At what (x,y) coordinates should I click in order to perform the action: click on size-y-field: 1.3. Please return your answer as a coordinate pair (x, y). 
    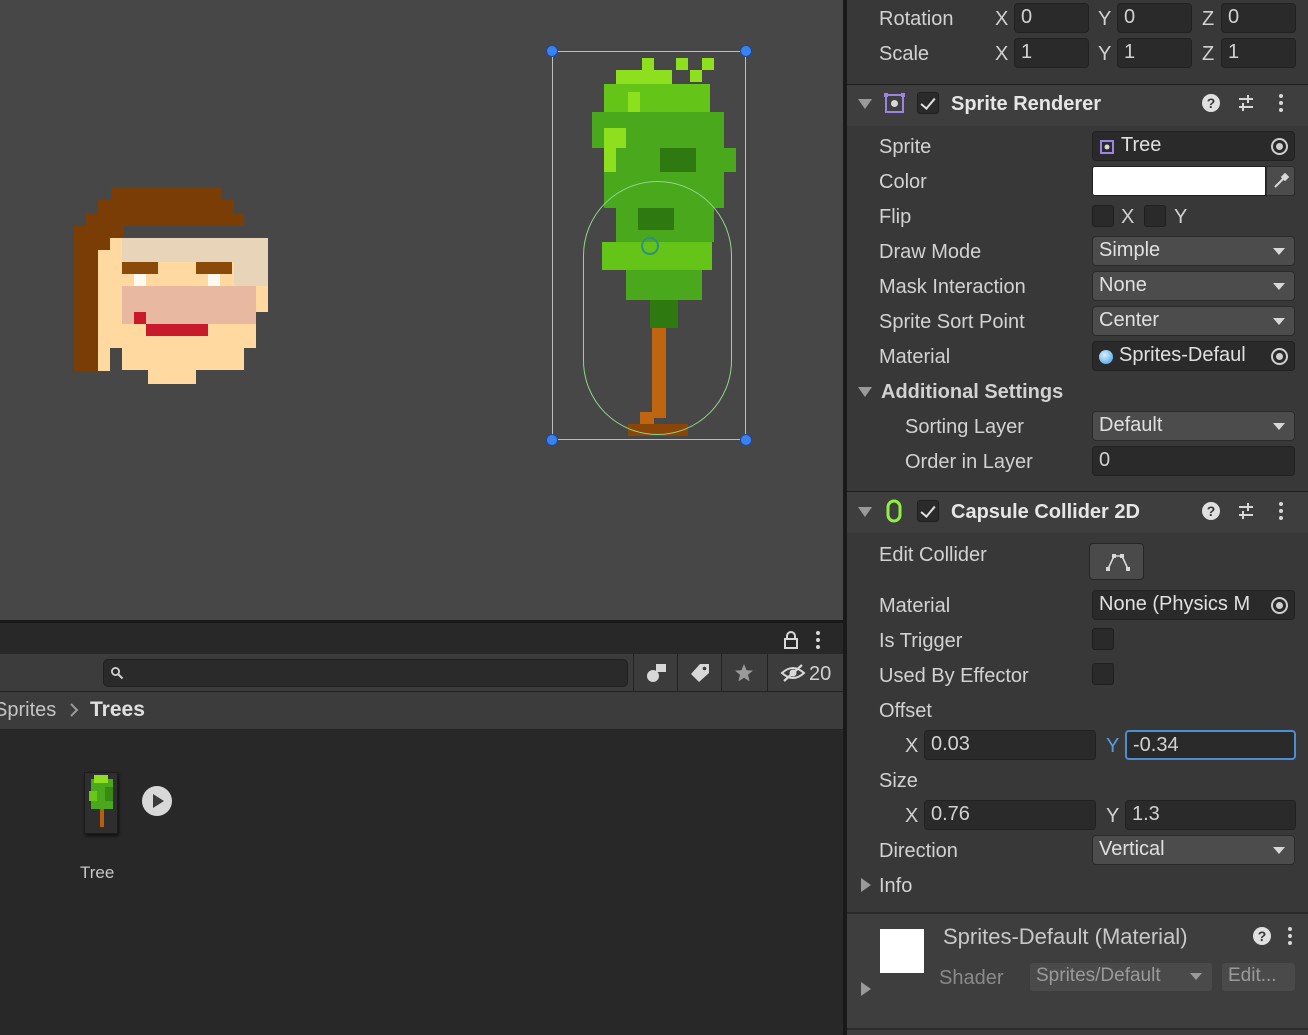
    Looking at the image, I should click on (1210, 815).